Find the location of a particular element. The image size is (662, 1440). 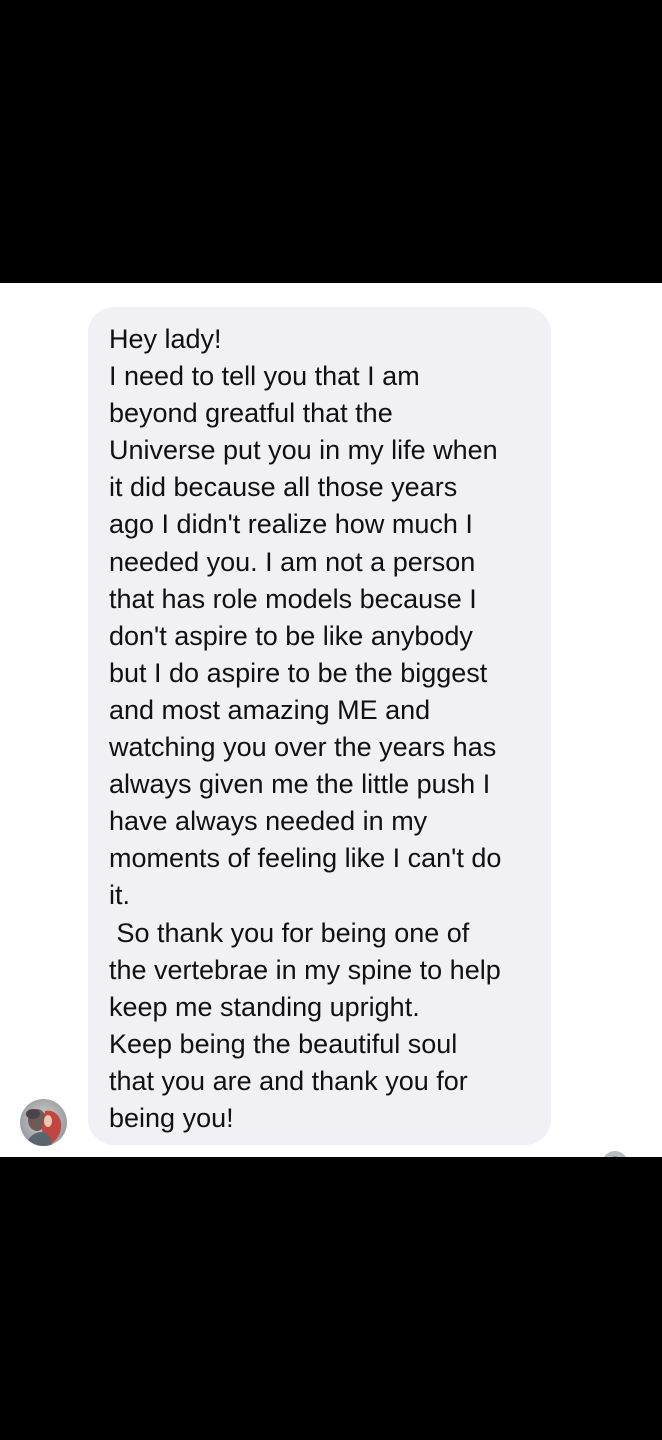

message-line: watching you over the years has is located at coordinates (303, 747).